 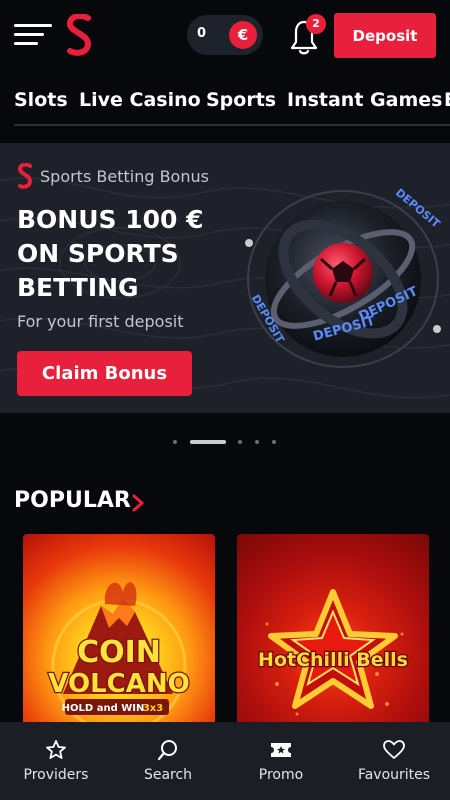 I want to click on ticket-icon, so click(x=281, y=750).